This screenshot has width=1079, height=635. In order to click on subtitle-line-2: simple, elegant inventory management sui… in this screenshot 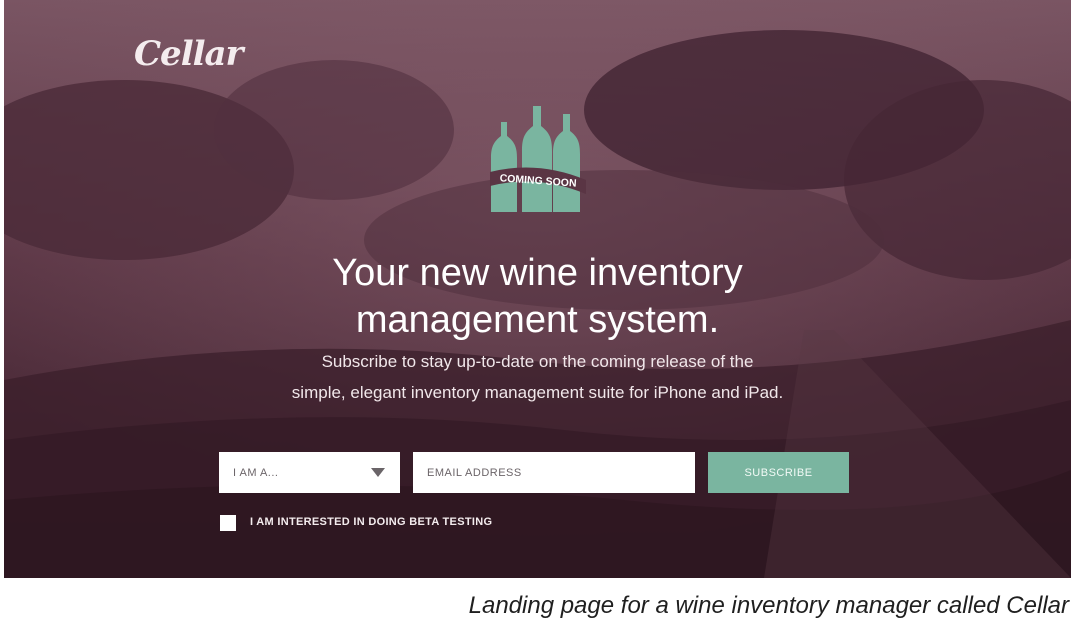, I will do `click(537, 392)`.